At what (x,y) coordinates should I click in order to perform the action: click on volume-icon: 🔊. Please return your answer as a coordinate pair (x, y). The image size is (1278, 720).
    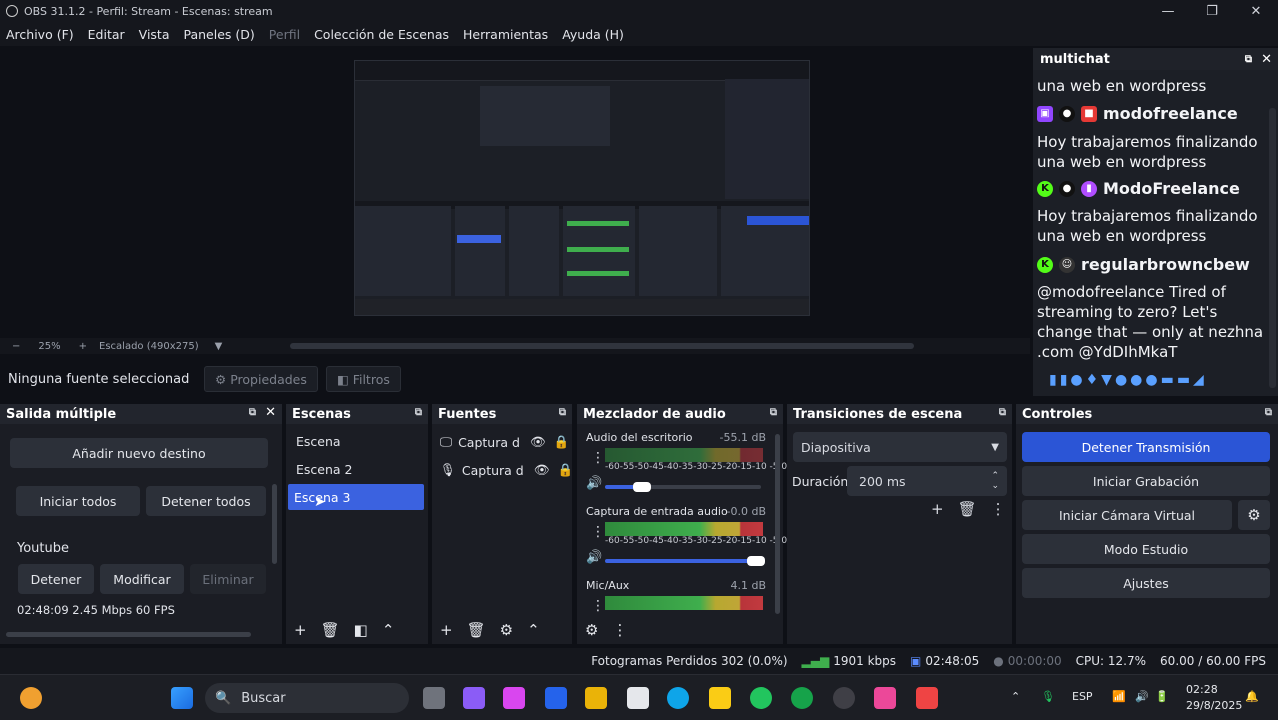
    Looking at the image, I should click on (1142, 696).